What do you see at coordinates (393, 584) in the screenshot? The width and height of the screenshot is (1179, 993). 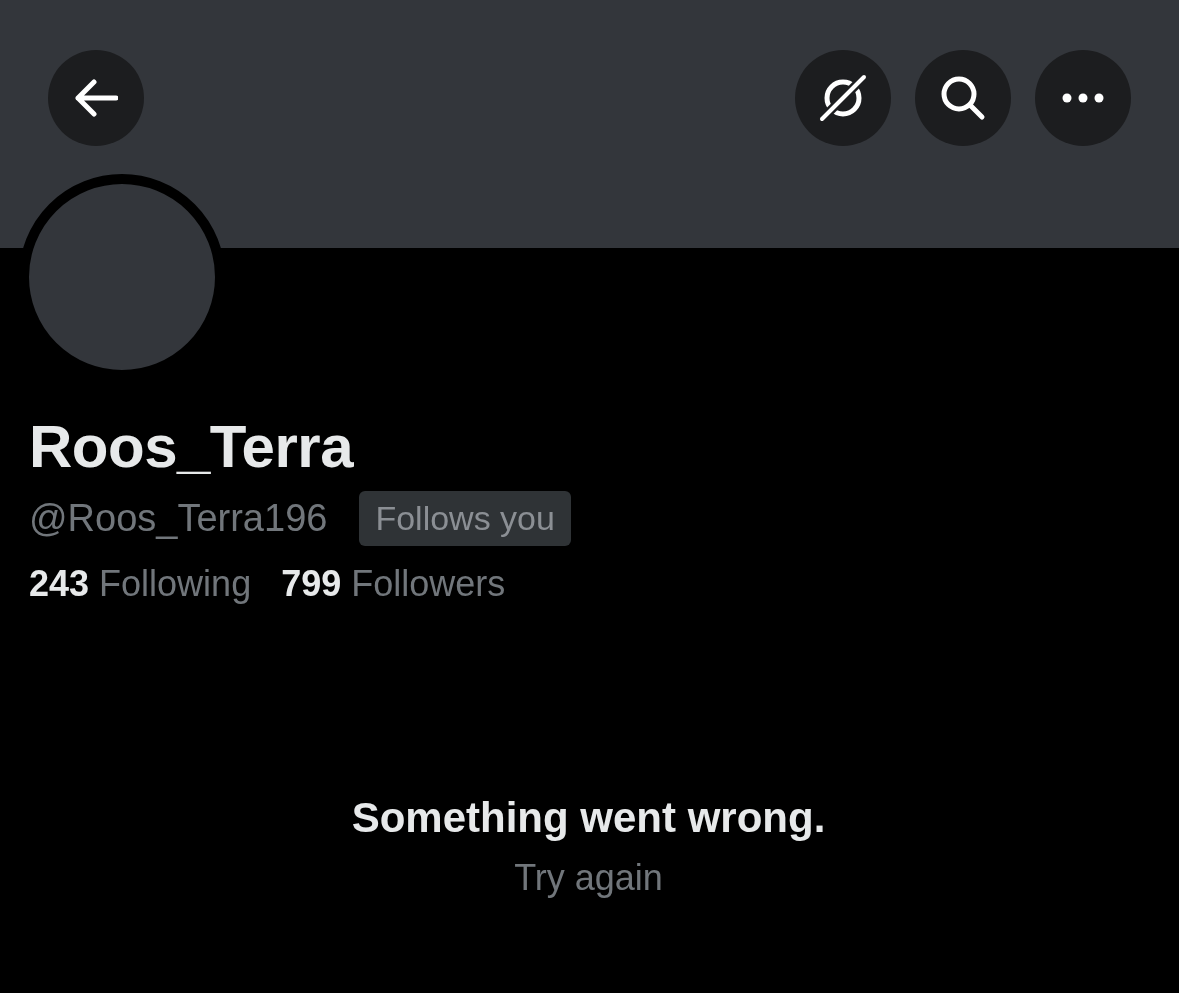 I see `stat-link: 799 Followers` at bounding box center [393, 584].